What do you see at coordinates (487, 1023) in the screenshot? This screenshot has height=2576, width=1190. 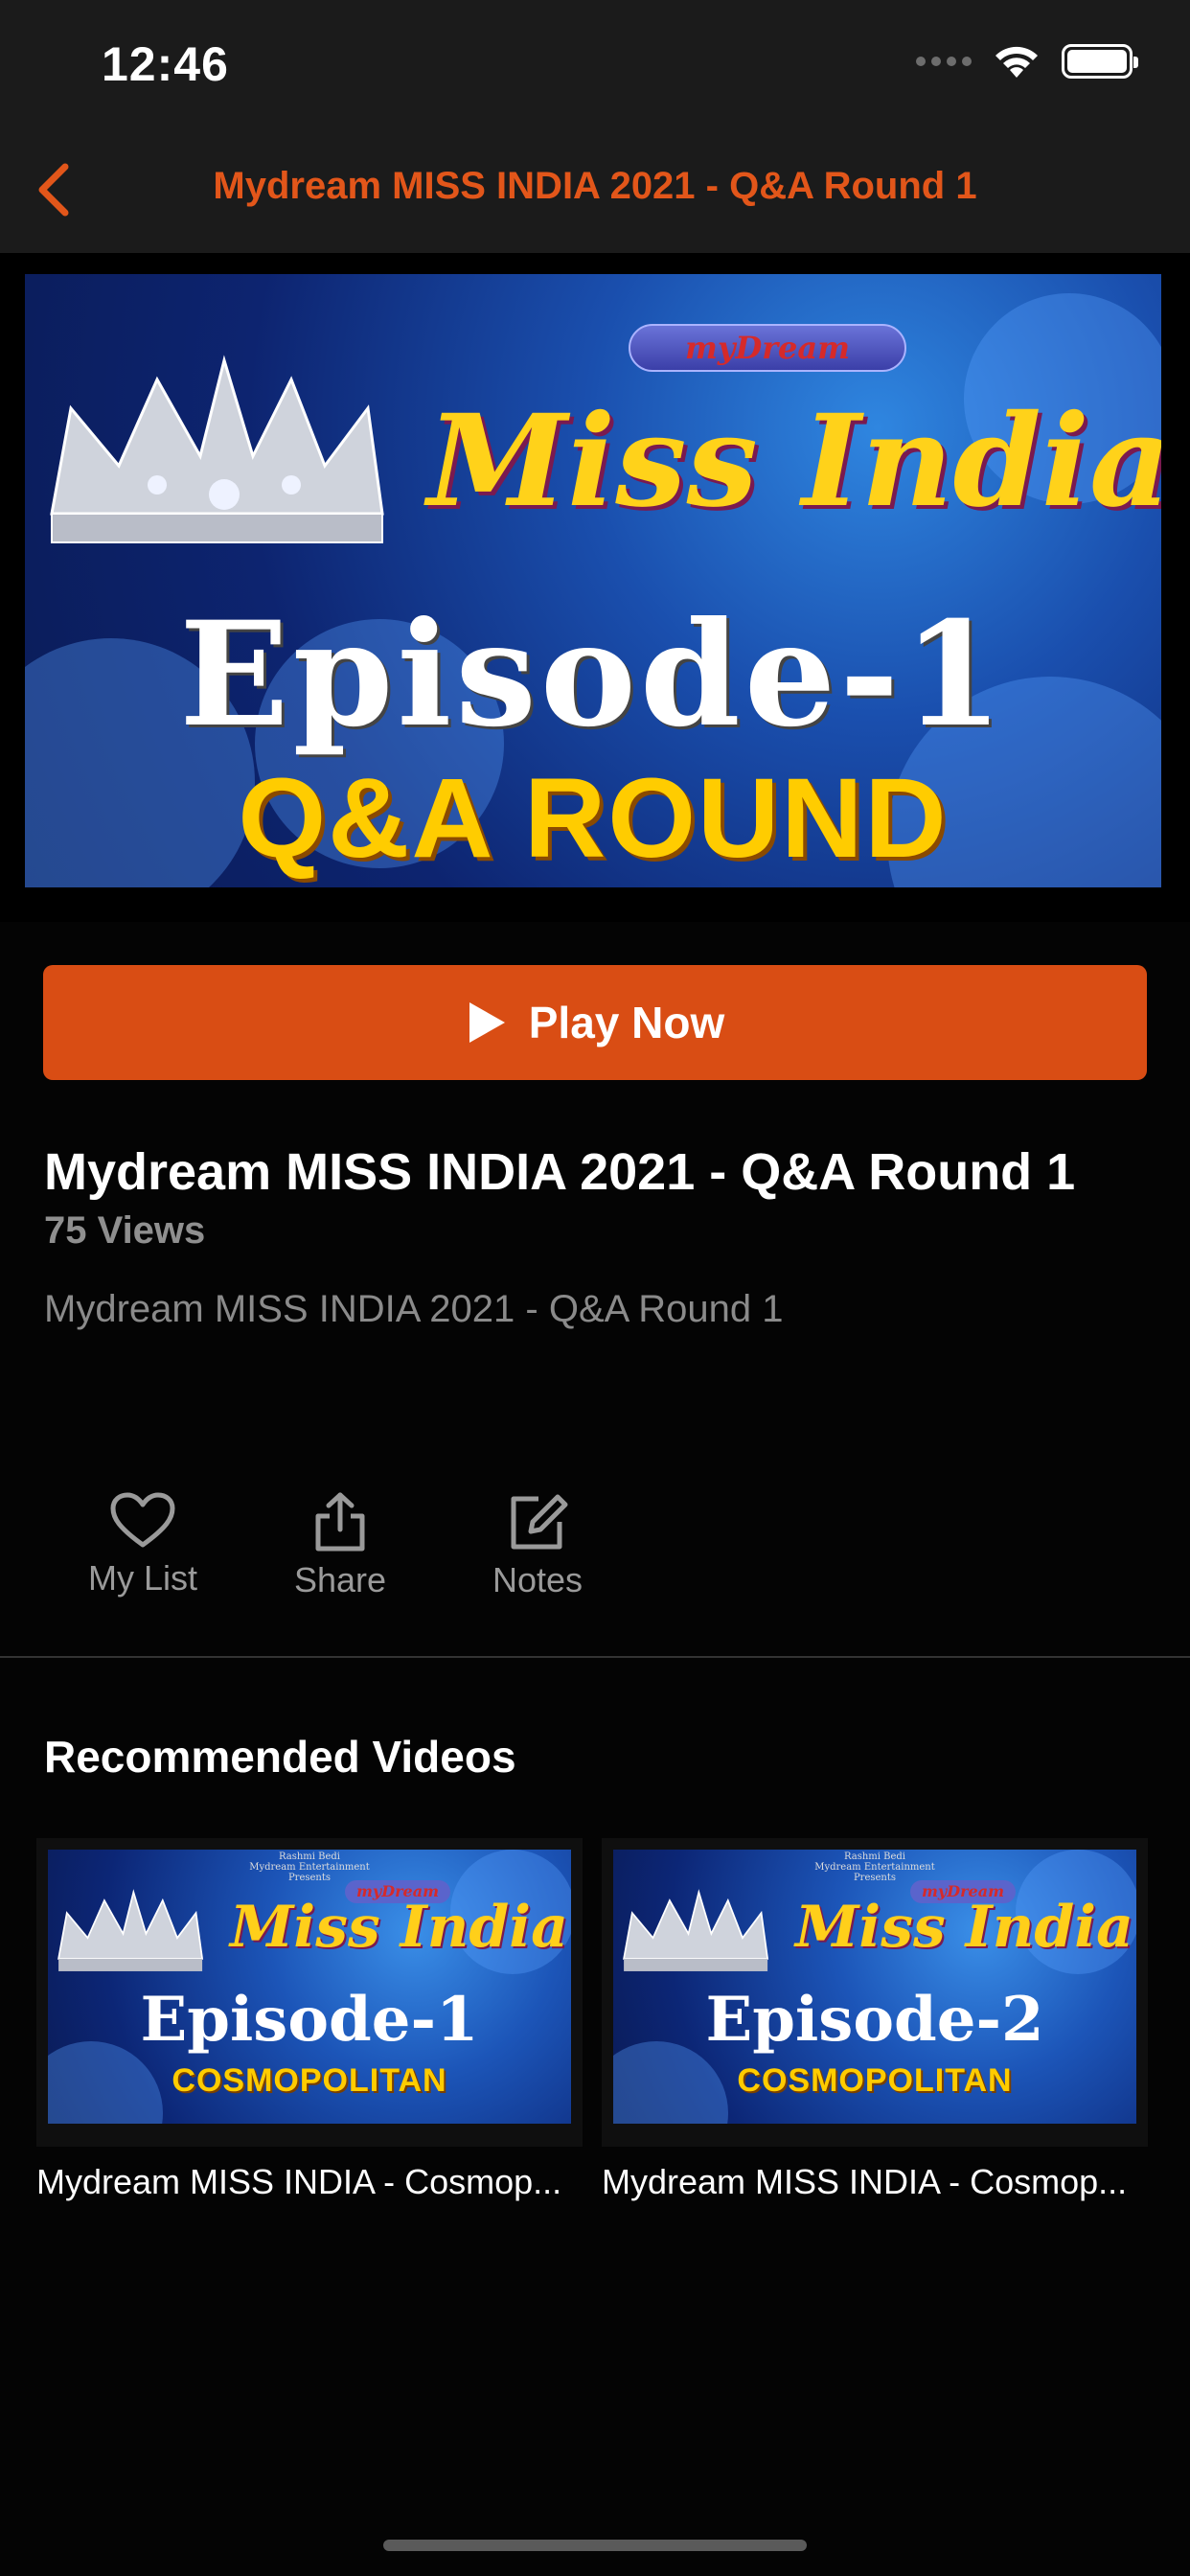 I see `play-icon` at bounding box center [487, 1023].